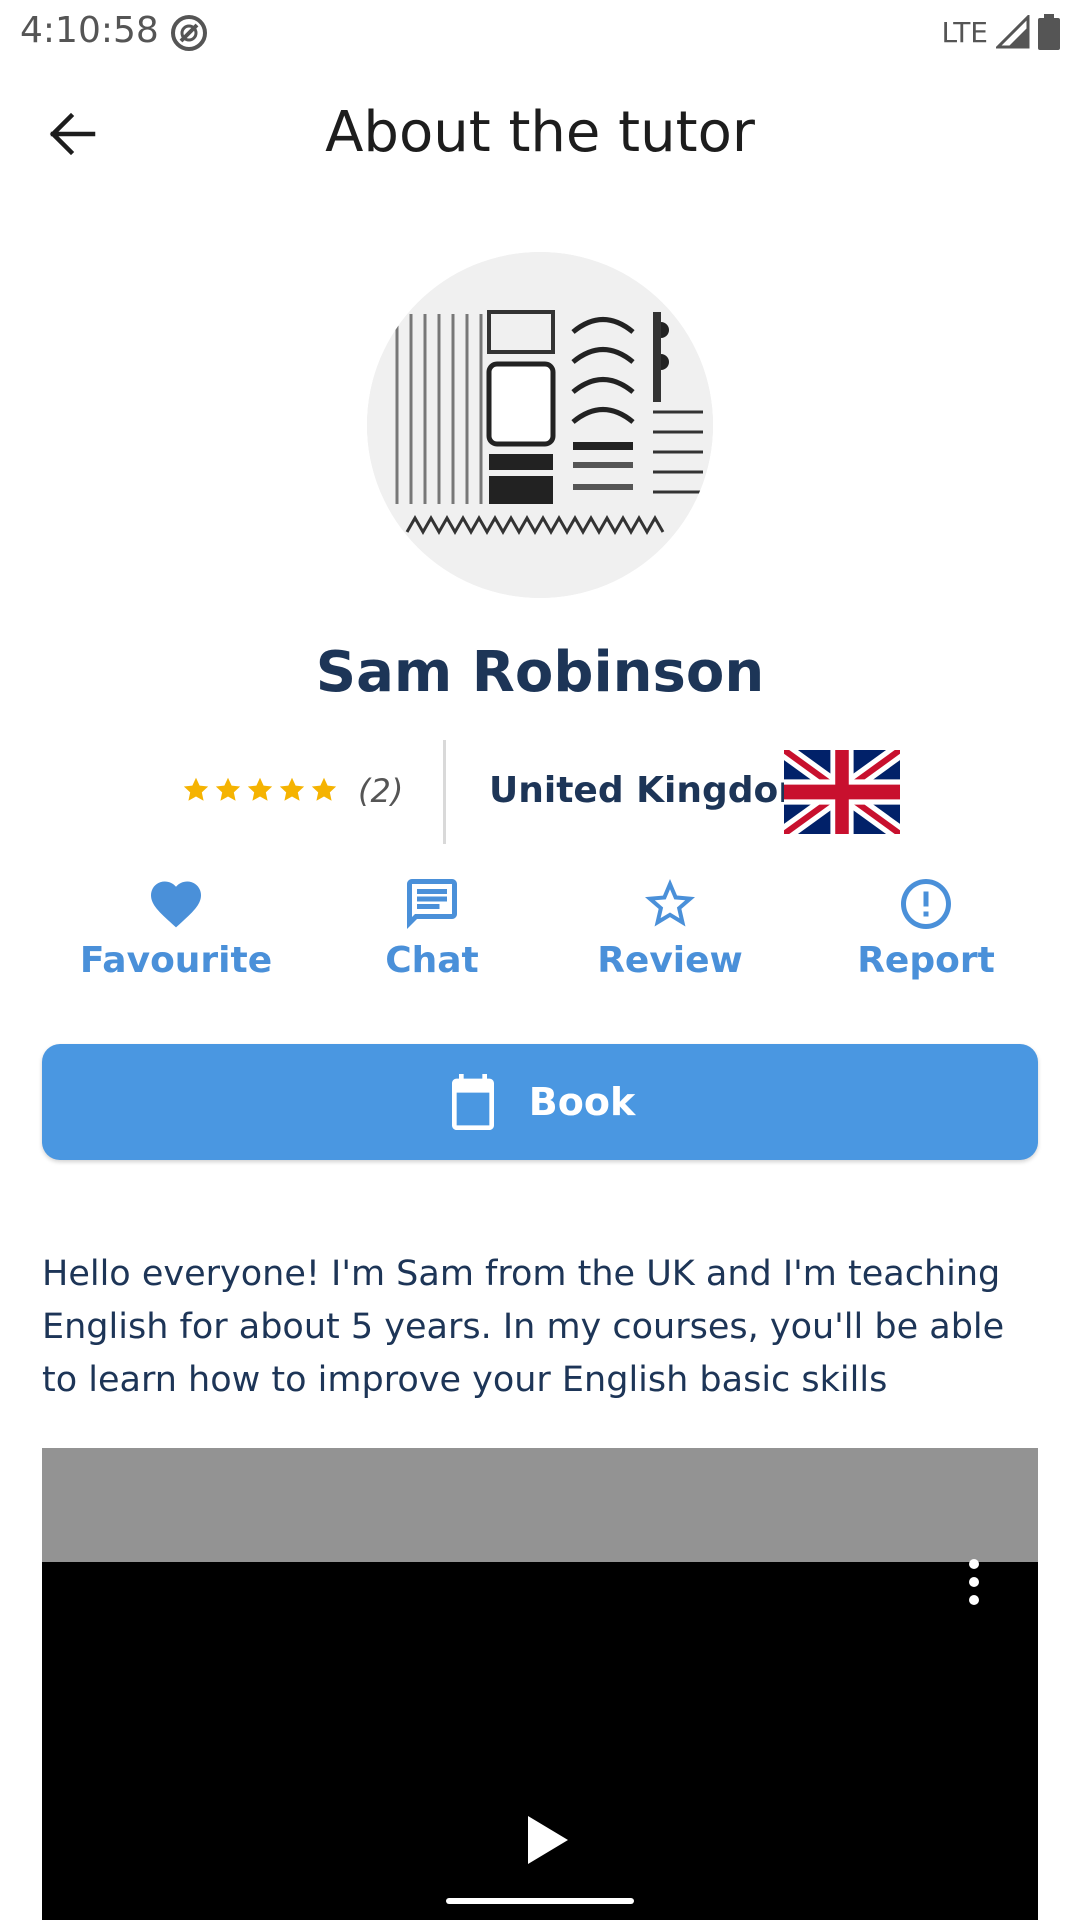 The image size is (1080, 1920). I want to click on status-time: 4:10:58, so click(89, 30).